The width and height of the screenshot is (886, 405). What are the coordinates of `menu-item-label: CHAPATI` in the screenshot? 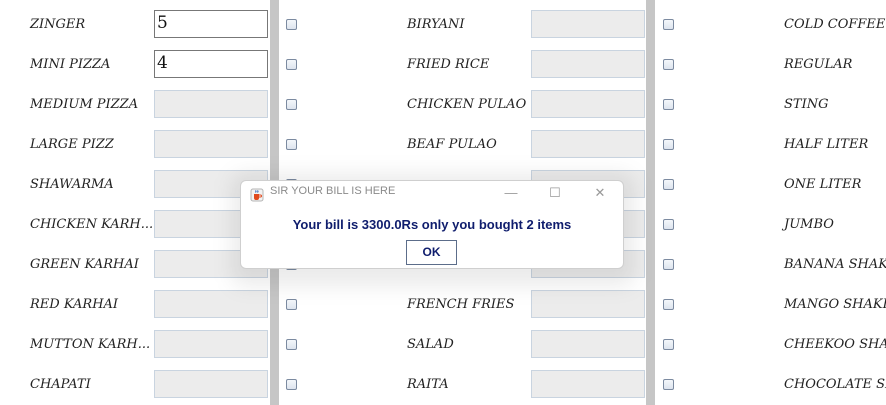 It's located at (60, 384).